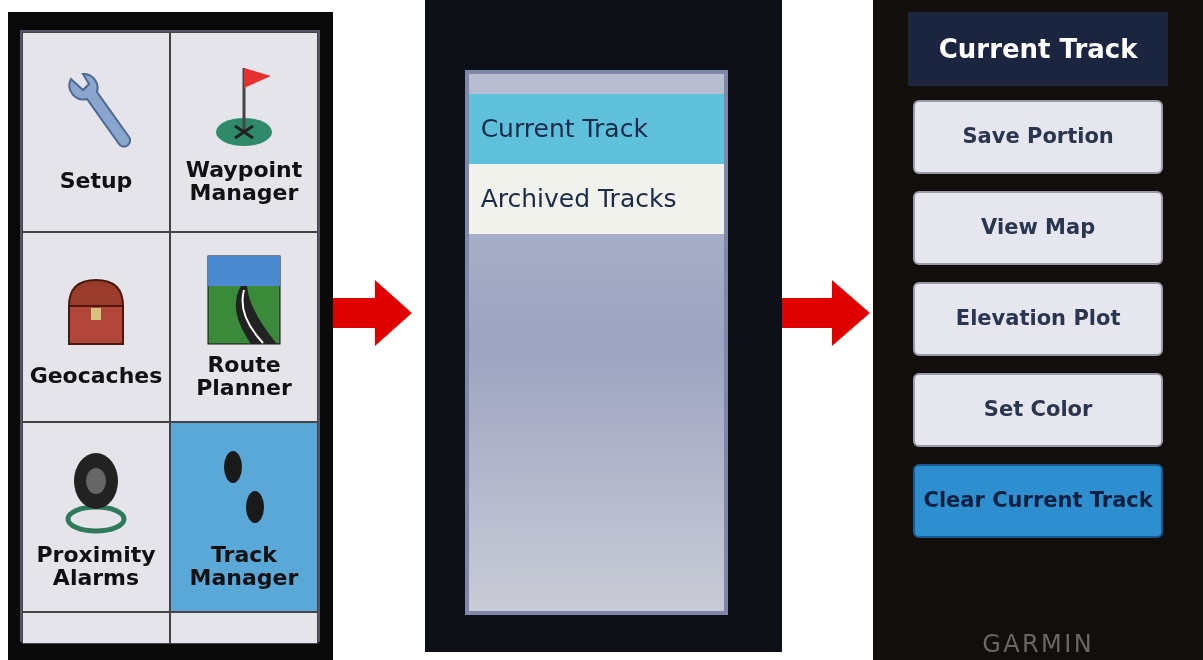 Image resolution: width=1203 pixels, height=660 pixels. I want to click on menu-button: Set Color, so click(1038, 410).